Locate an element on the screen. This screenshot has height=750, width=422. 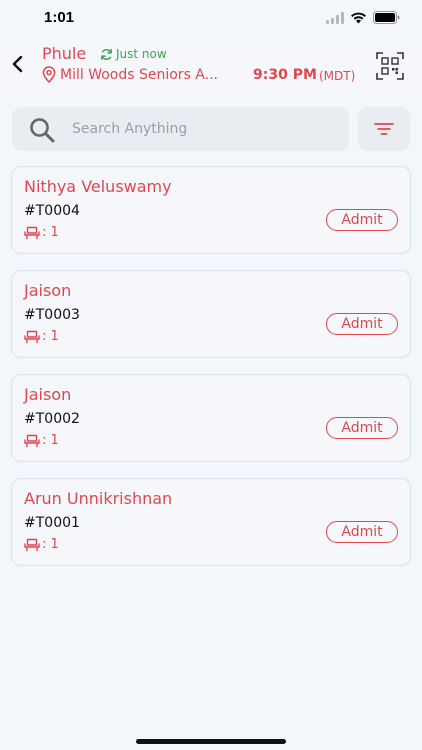
ticket-id: #T0004 is located at coordinates (52, 211).